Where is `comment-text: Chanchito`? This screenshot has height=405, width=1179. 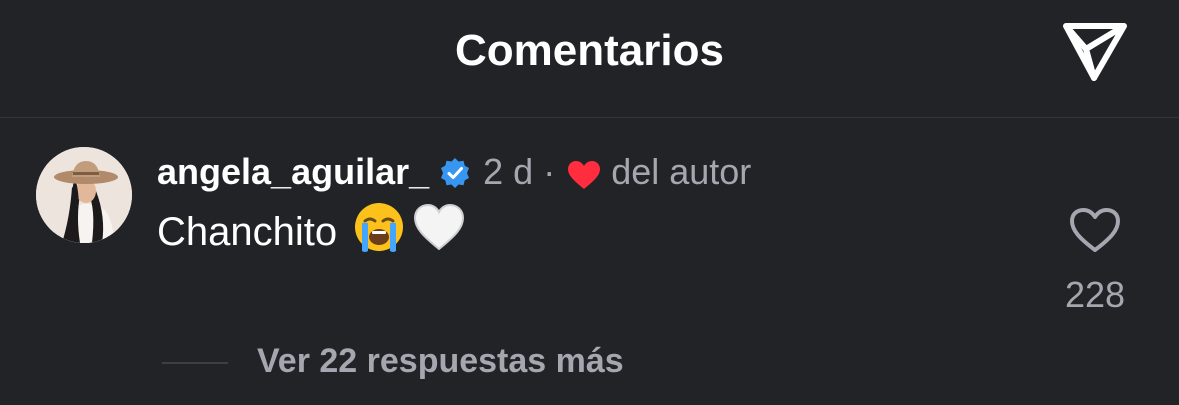
comment-text: Chanchito is located at coordinates (247, 231).